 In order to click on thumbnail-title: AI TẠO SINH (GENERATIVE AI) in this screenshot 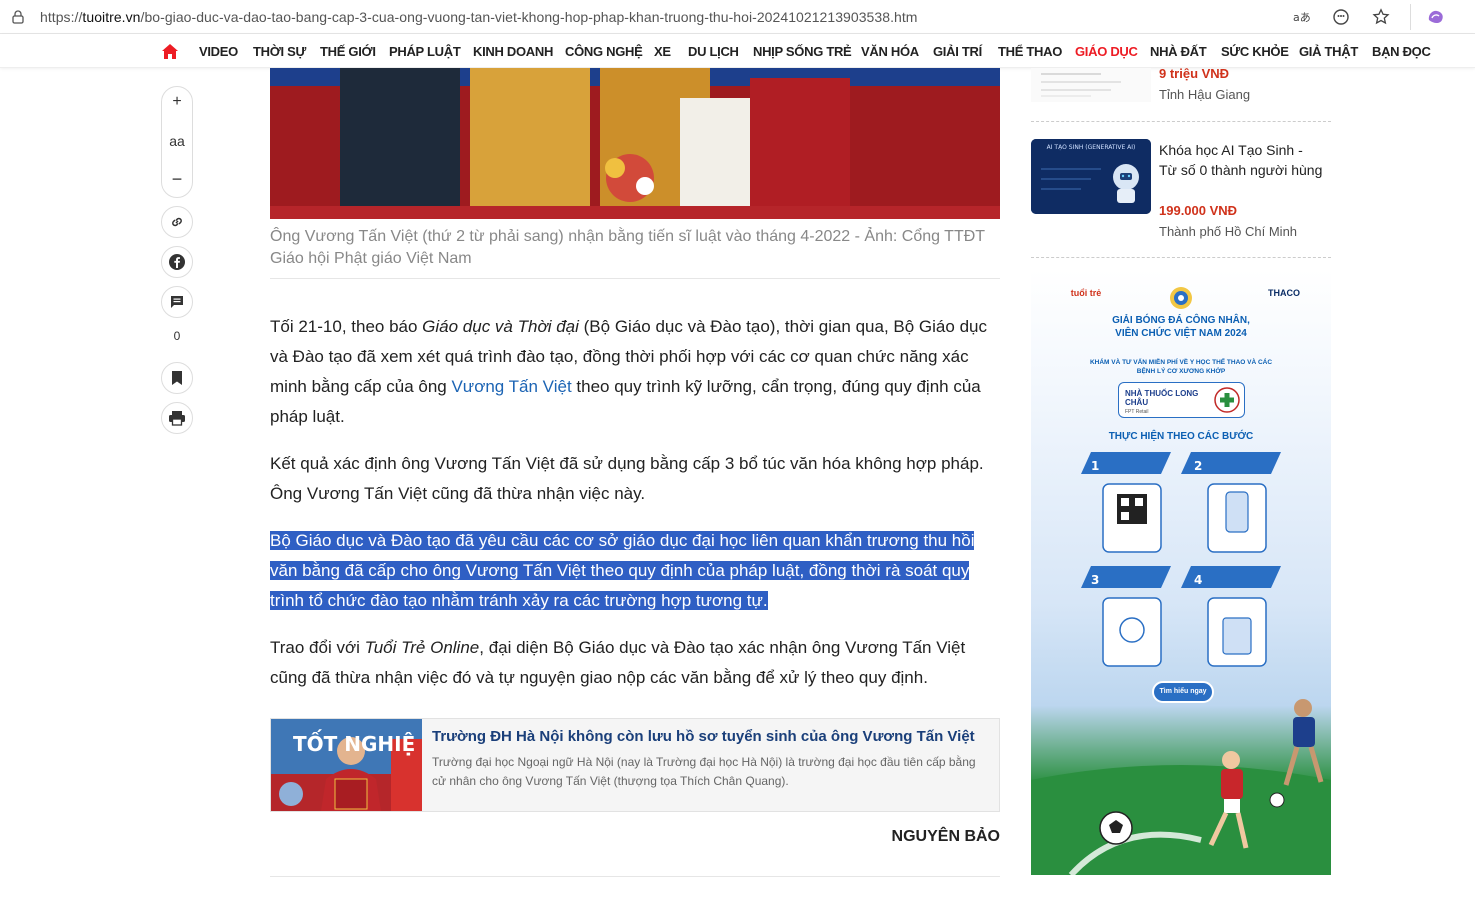, I will do `click(1091, 147)`.